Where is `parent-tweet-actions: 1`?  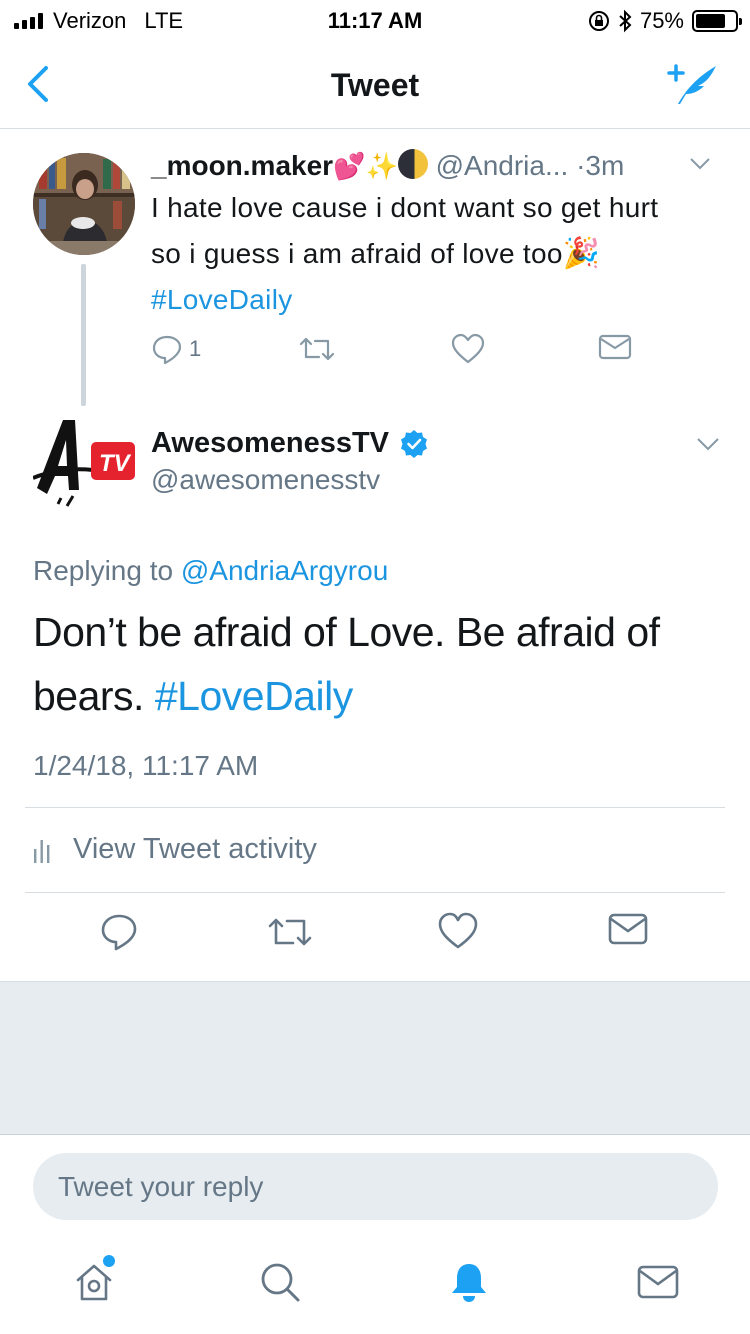 parent-tweet-actions: 1 is located at coordinates (401, 351).